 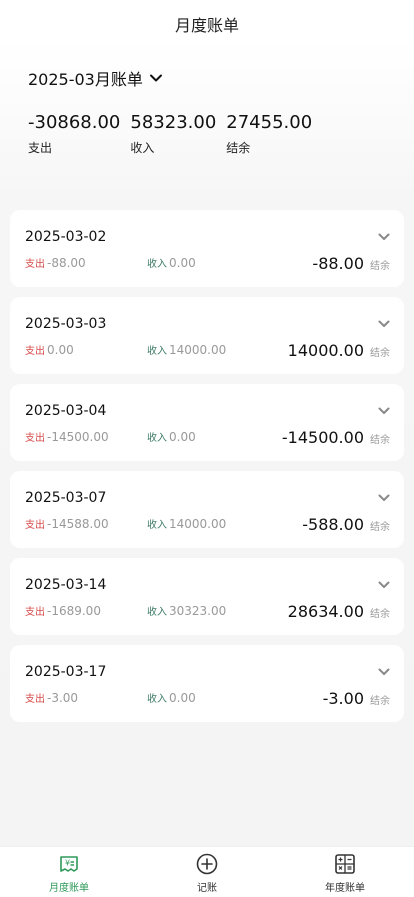 I want to click on page-title: 月度账单, so click(x=206, y=25).